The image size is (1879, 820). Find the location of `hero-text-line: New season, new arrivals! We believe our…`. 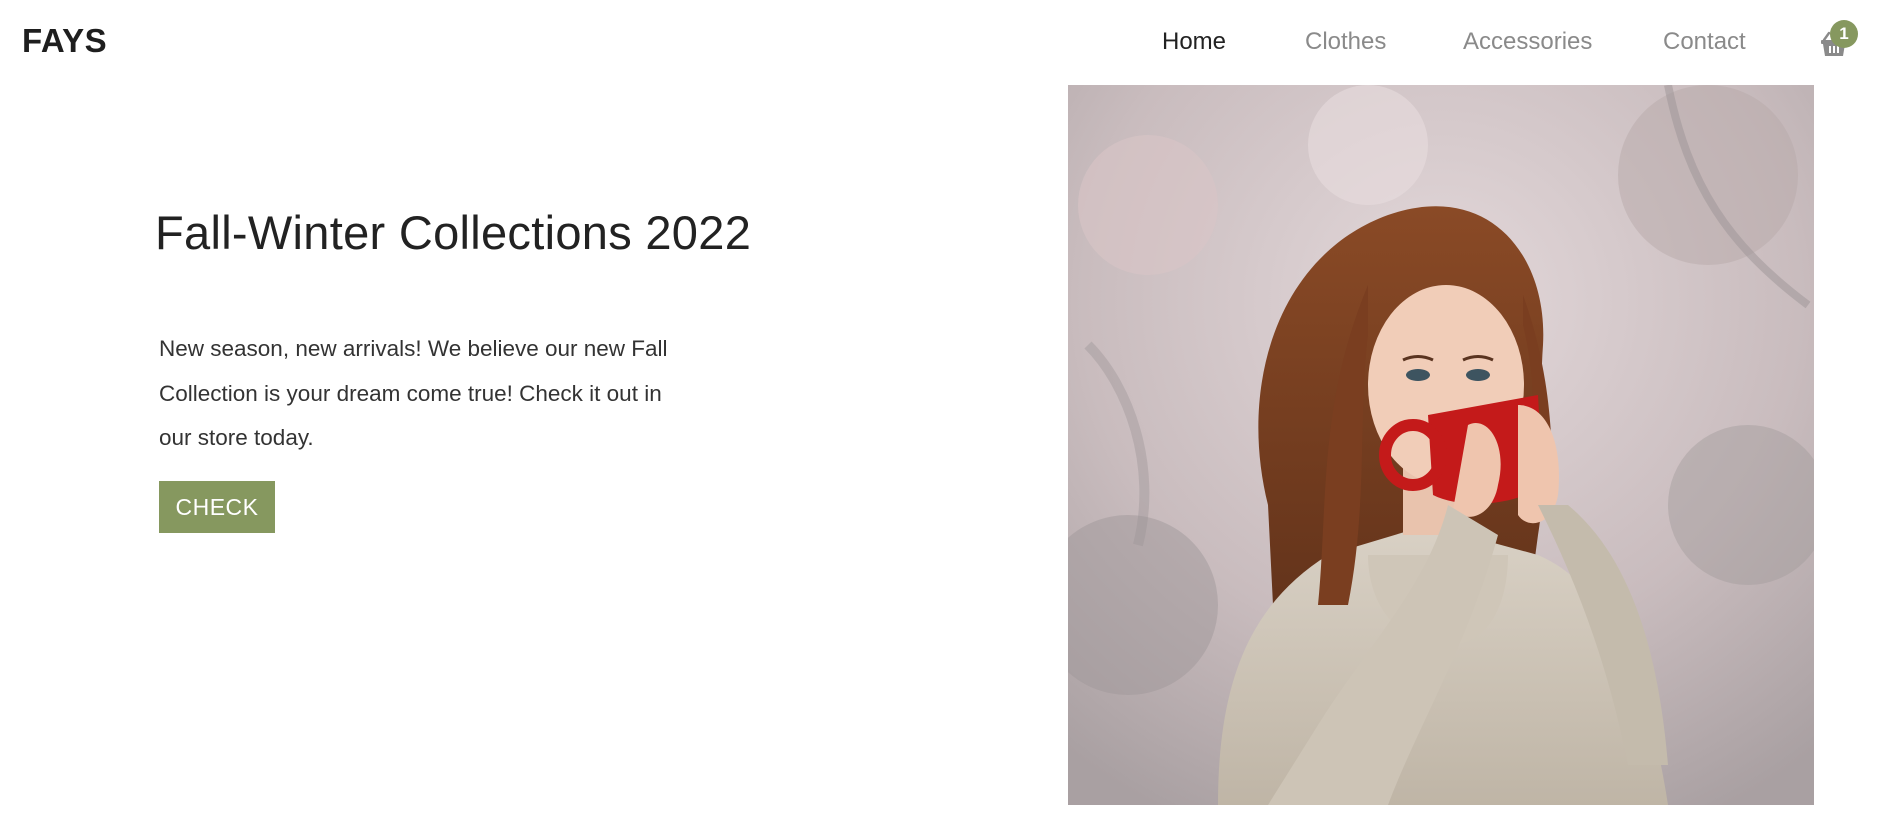

hero-text-line: New season, new arrivals! We believe our… is located at coordinates (413, 348).